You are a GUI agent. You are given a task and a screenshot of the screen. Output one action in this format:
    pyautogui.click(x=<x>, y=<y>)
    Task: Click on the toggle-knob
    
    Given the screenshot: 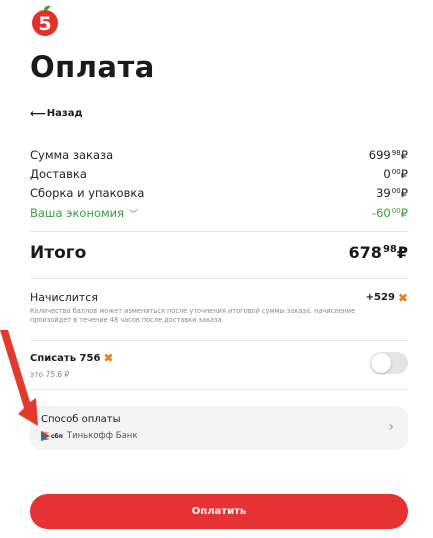 What is the action you would take?
    pyautogui.click(x=381, y=363)
    